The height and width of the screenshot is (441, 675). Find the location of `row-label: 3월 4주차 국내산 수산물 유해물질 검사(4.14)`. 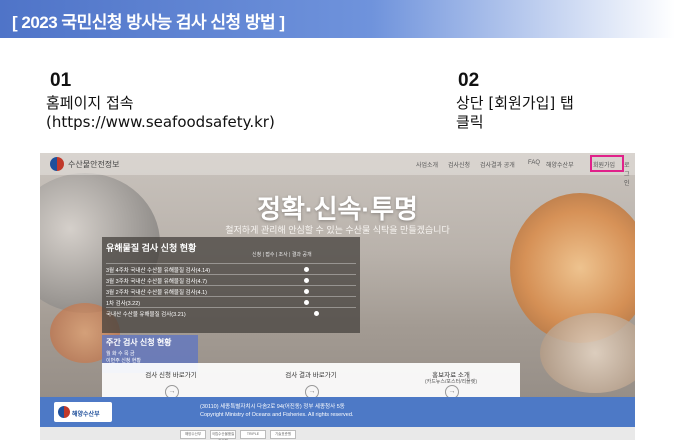

row-label: 3월 4주차 국내산 수산물 유해물질 검사(4.14) is located at coordinates (158, 271).